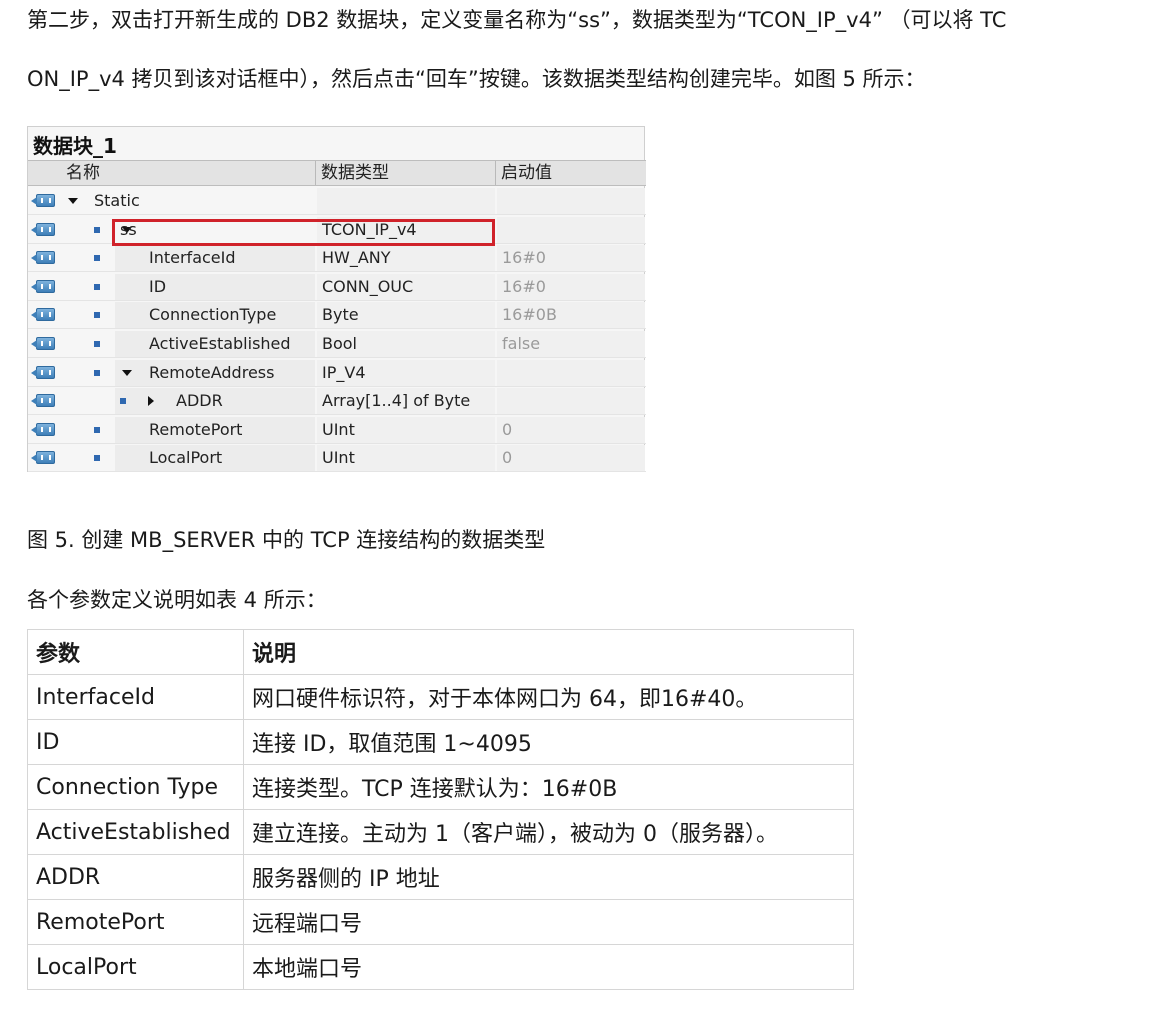 Image resolution: width=1168 pixels, height=1009 pixels. What do you see at coordinates (529, 315) in the screenshot?
I see `row-start-value: 16#0B` at bounding box center [529, 315].